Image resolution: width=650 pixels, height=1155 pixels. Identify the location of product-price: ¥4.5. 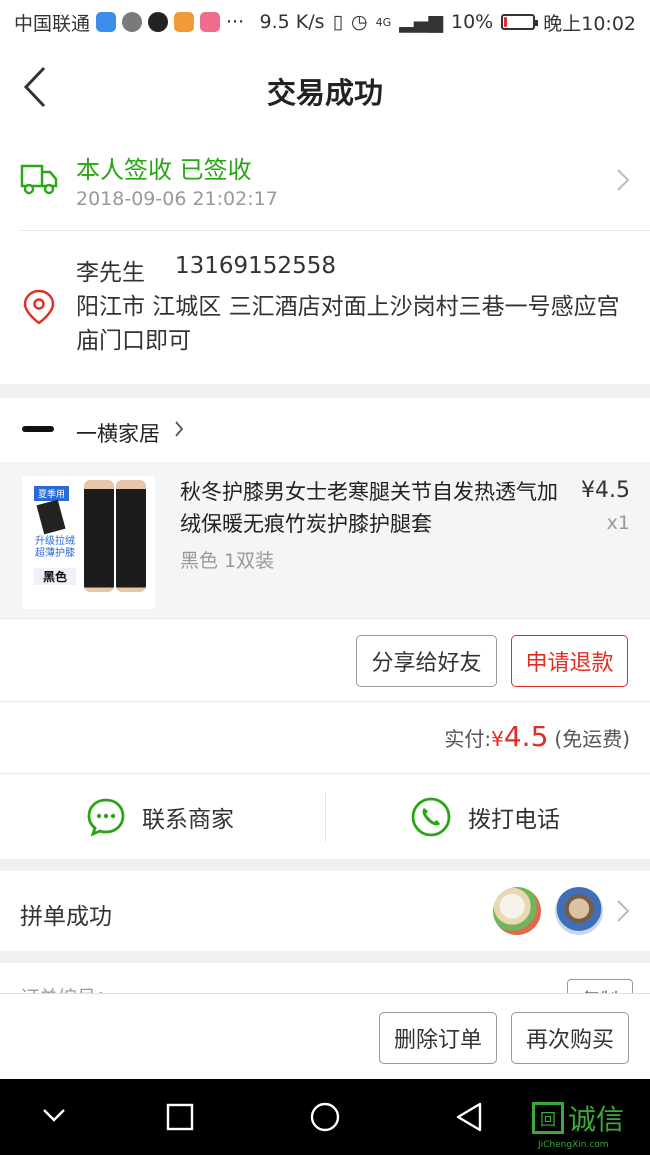
(605, 490).